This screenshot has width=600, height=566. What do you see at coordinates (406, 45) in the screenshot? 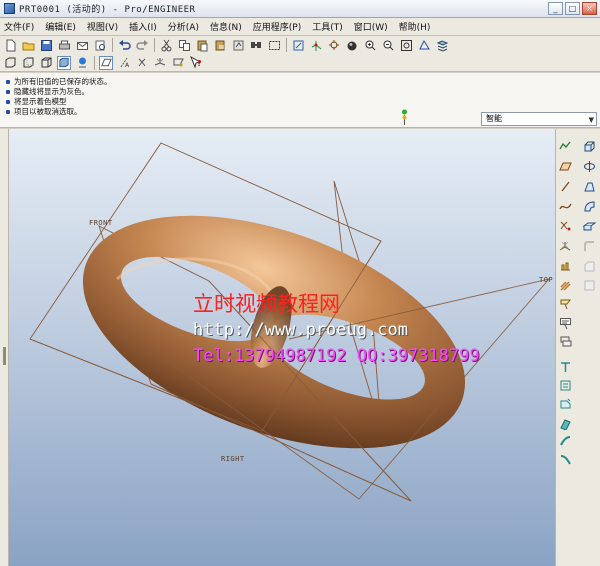
I see `refit-icon` at bounding box center [406, 45].